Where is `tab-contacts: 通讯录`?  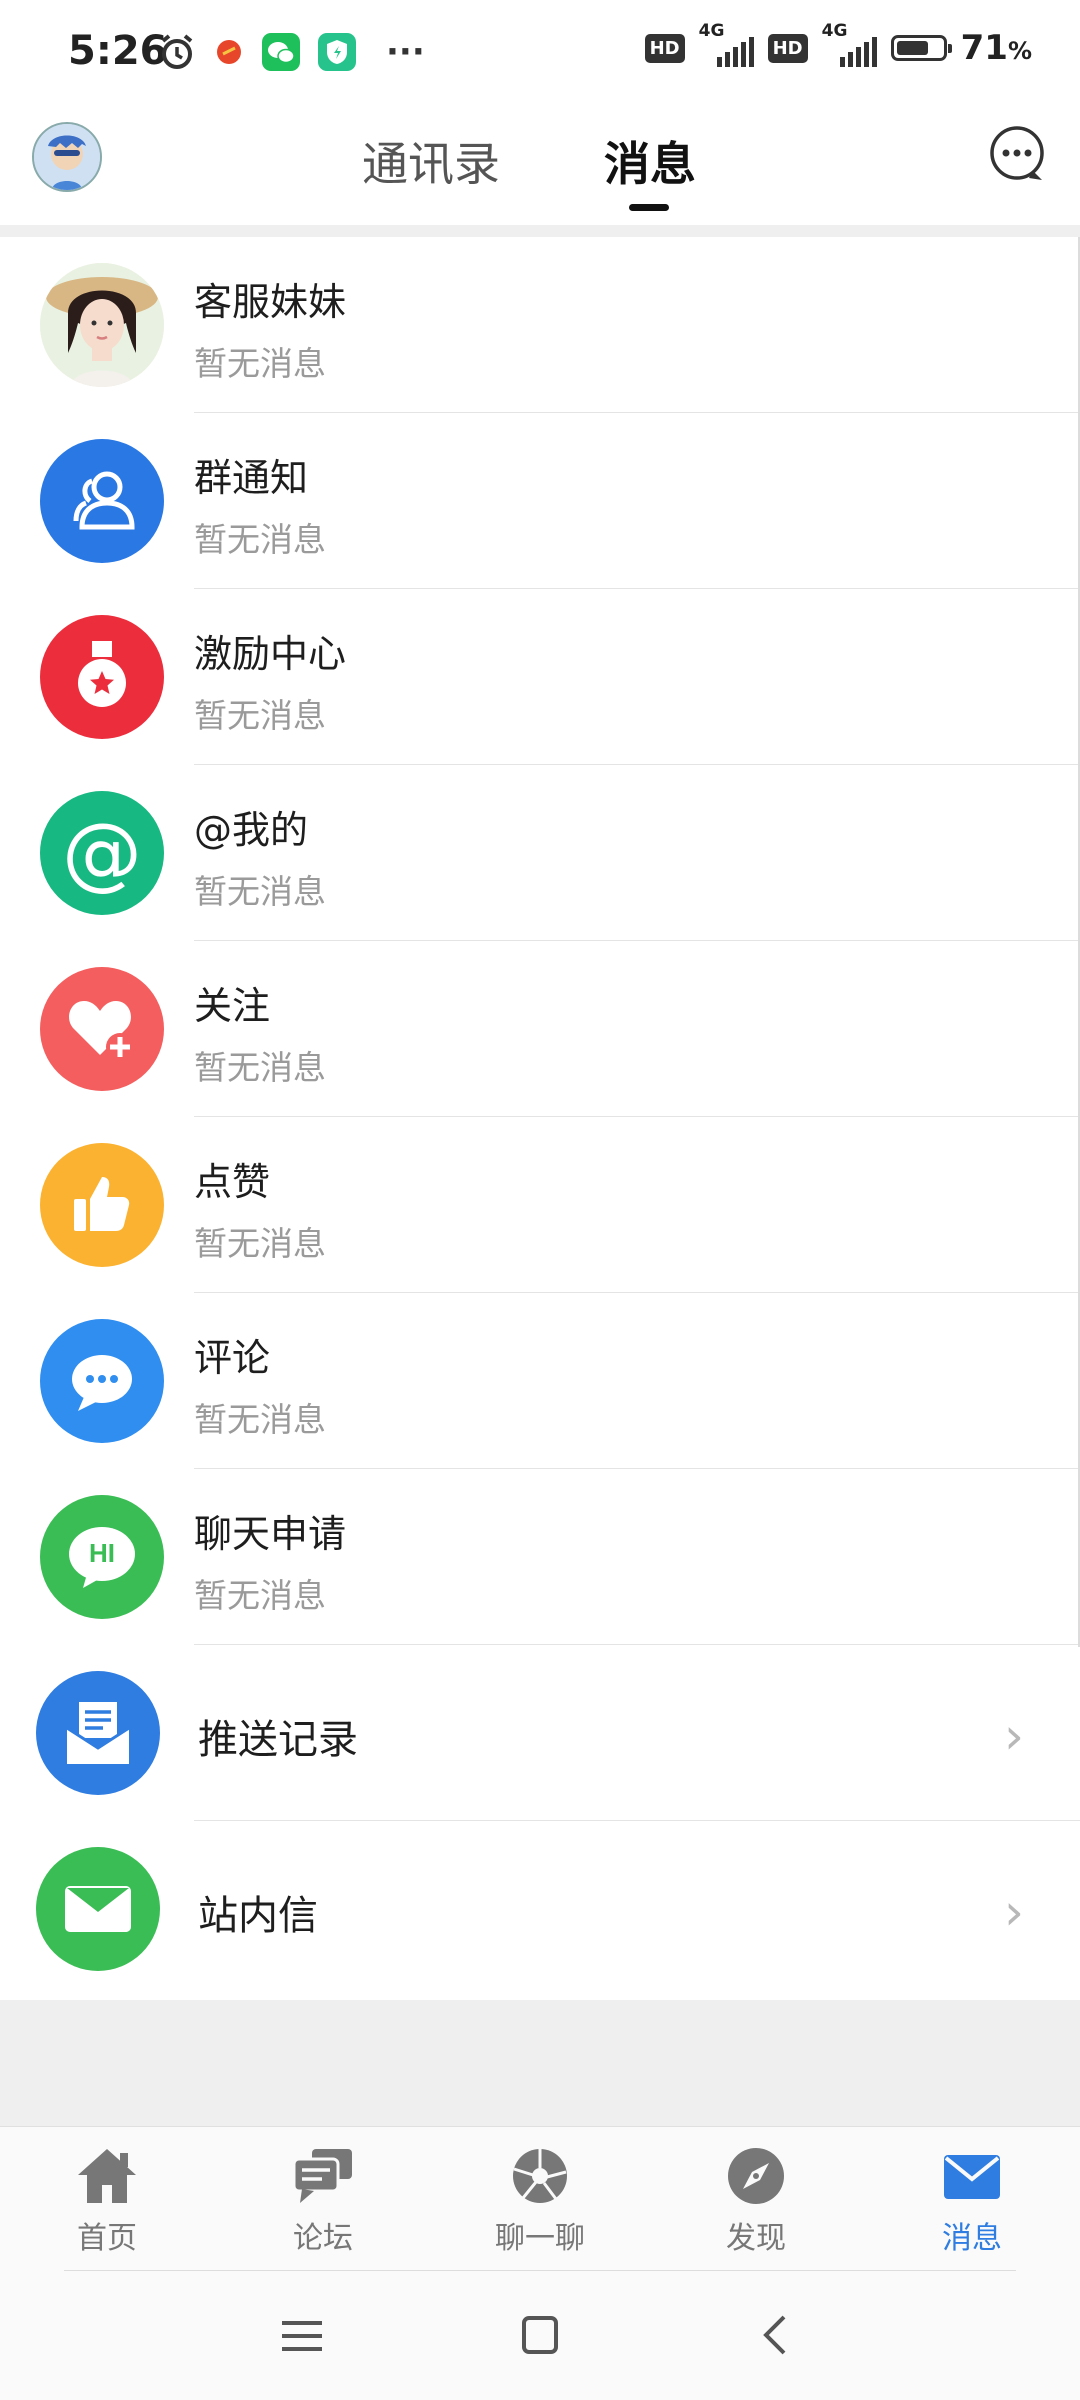 tab-contacts: 通讯录 is located at coordinates (431, 161).